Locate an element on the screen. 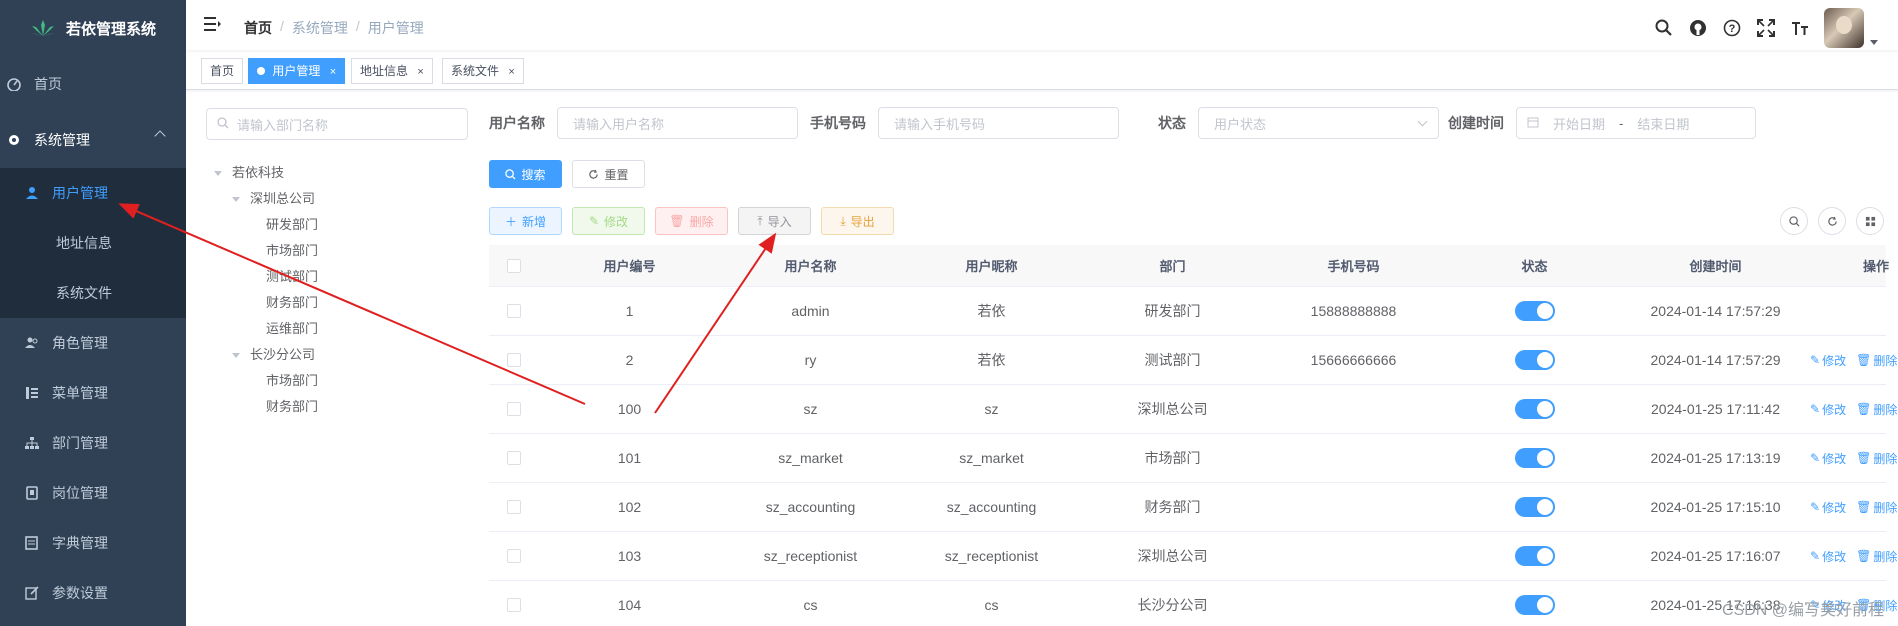 The image size is (1898, 626). toggle-search-button is located at coordinates (1794, 221).